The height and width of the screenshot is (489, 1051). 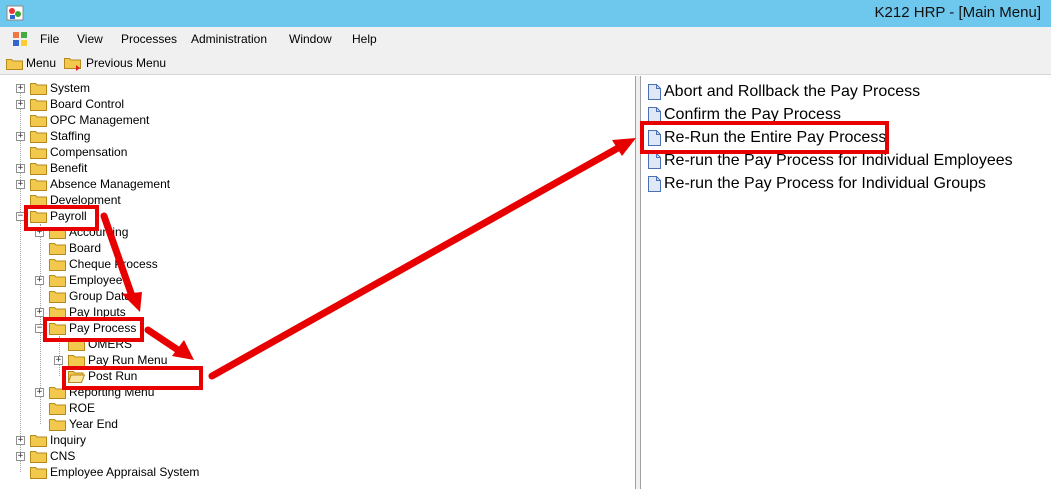 I want to click on tree-label: Benefit, so click(x=69, y=168).